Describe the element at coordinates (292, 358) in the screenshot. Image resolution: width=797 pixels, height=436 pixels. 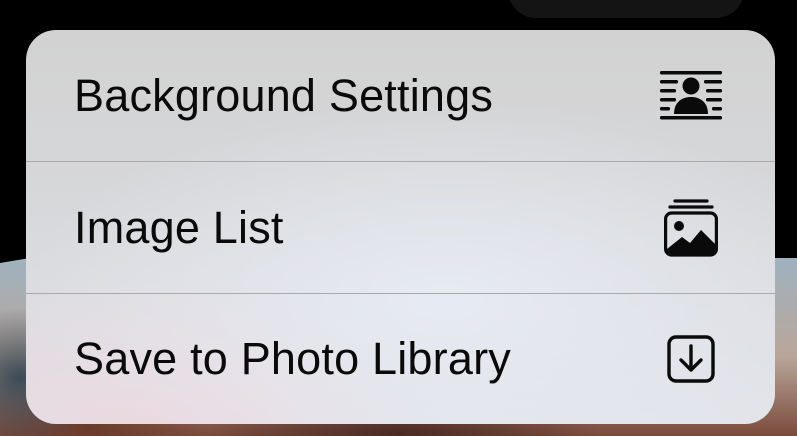
I see `menu-item-label: Save to Photo Library` at that location.